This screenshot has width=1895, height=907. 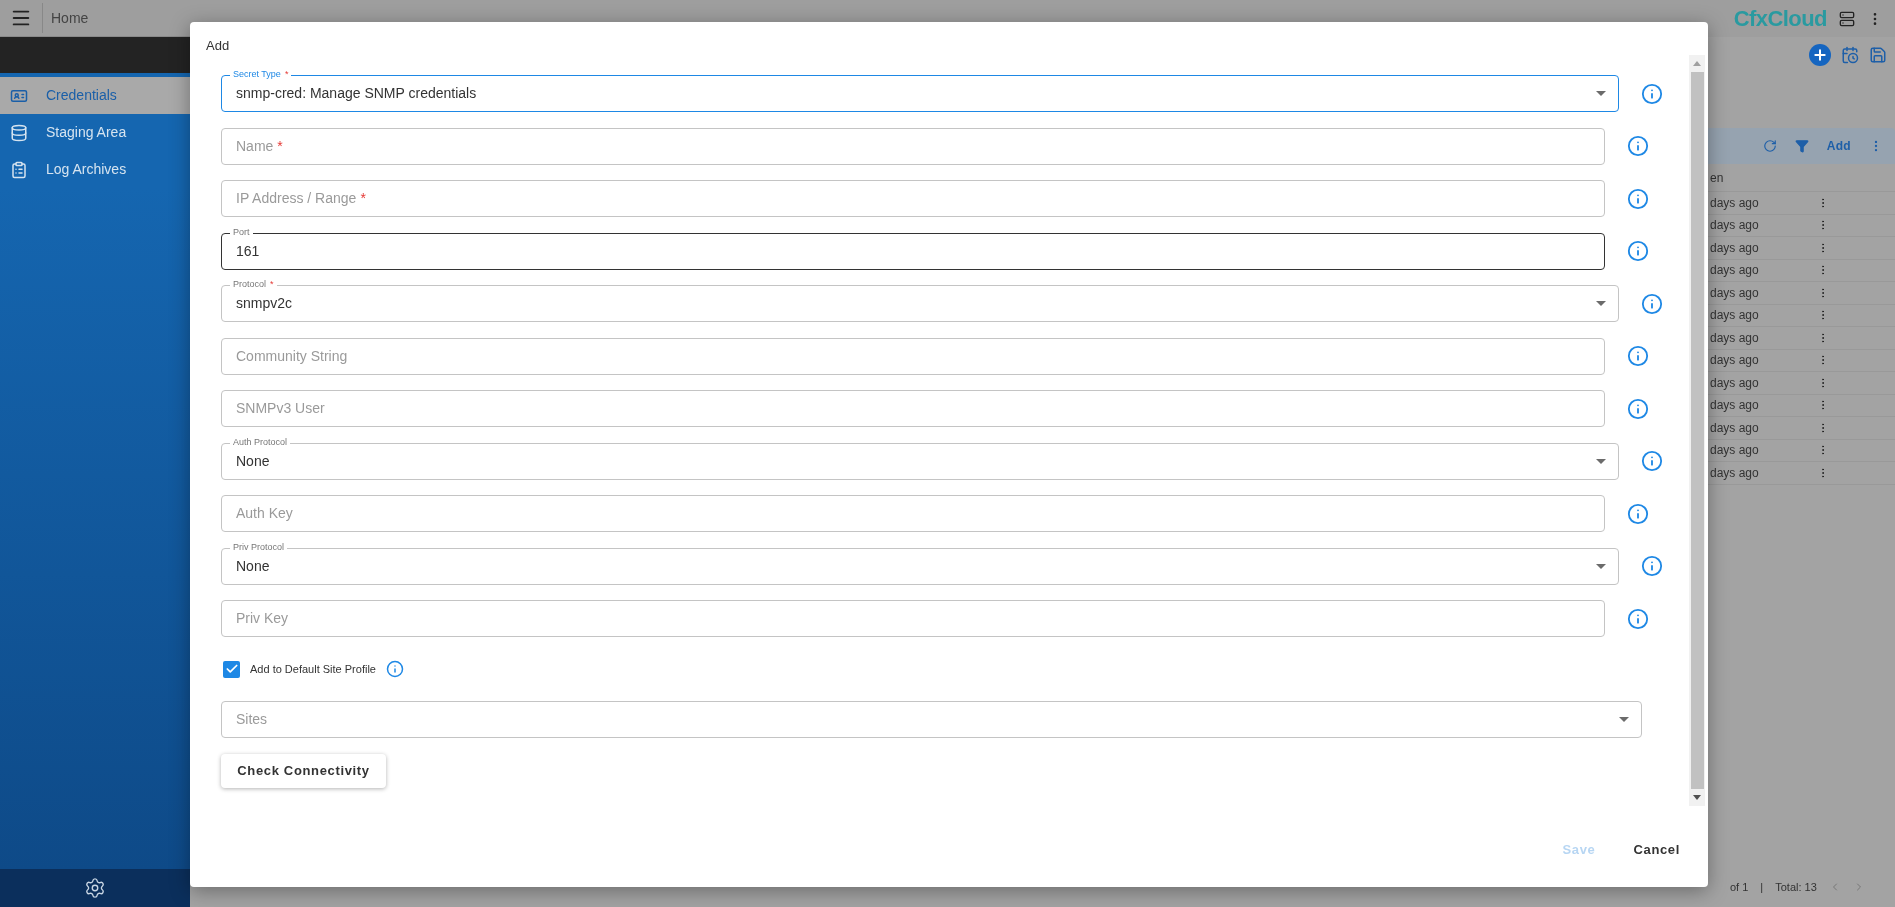 What do you see at coordinates (303, 770) in the screenshot?
I see `check-connectivity-button: Check Connectivity` at bounding box center [303, 770].